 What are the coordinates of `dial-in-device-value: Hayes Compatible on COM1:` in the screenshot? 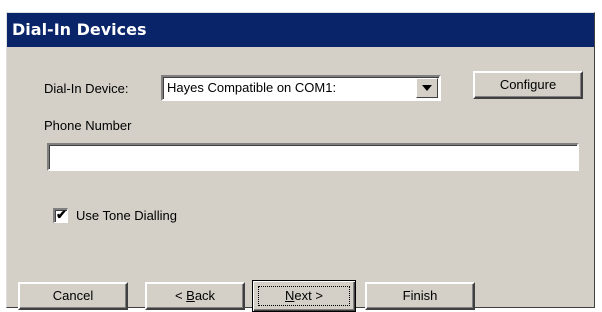 It's located at (252, 87).